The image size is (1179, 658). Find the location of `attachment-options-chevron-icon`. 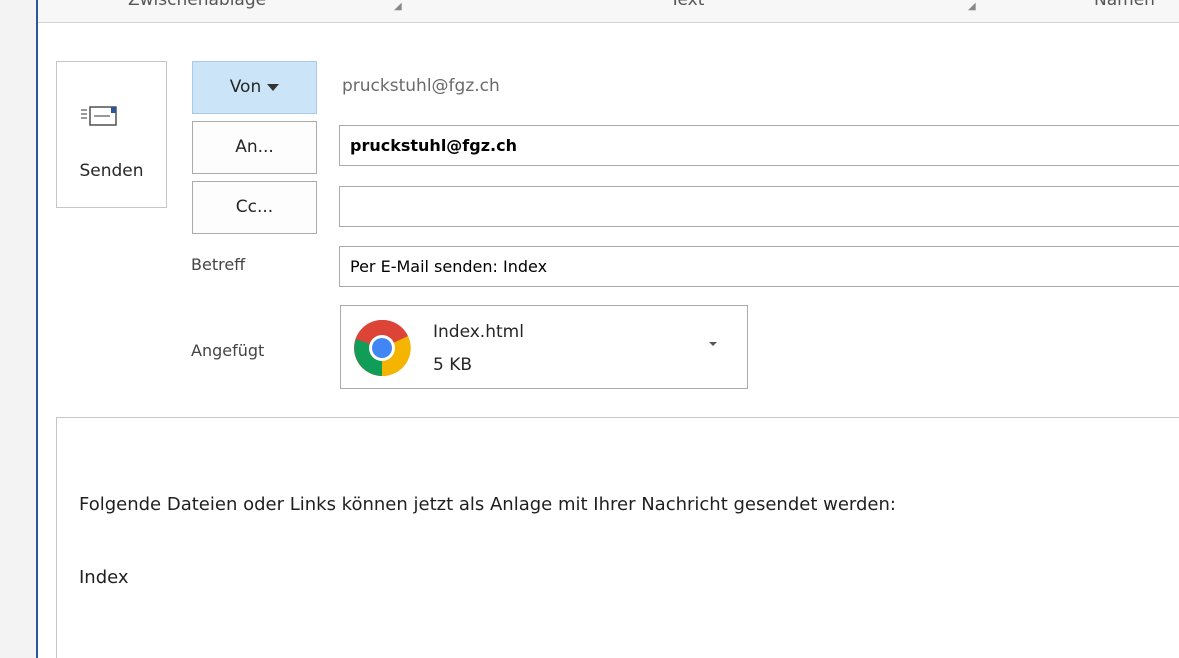

attachment-options-chevron-icon is located at coordinates (713, 344).